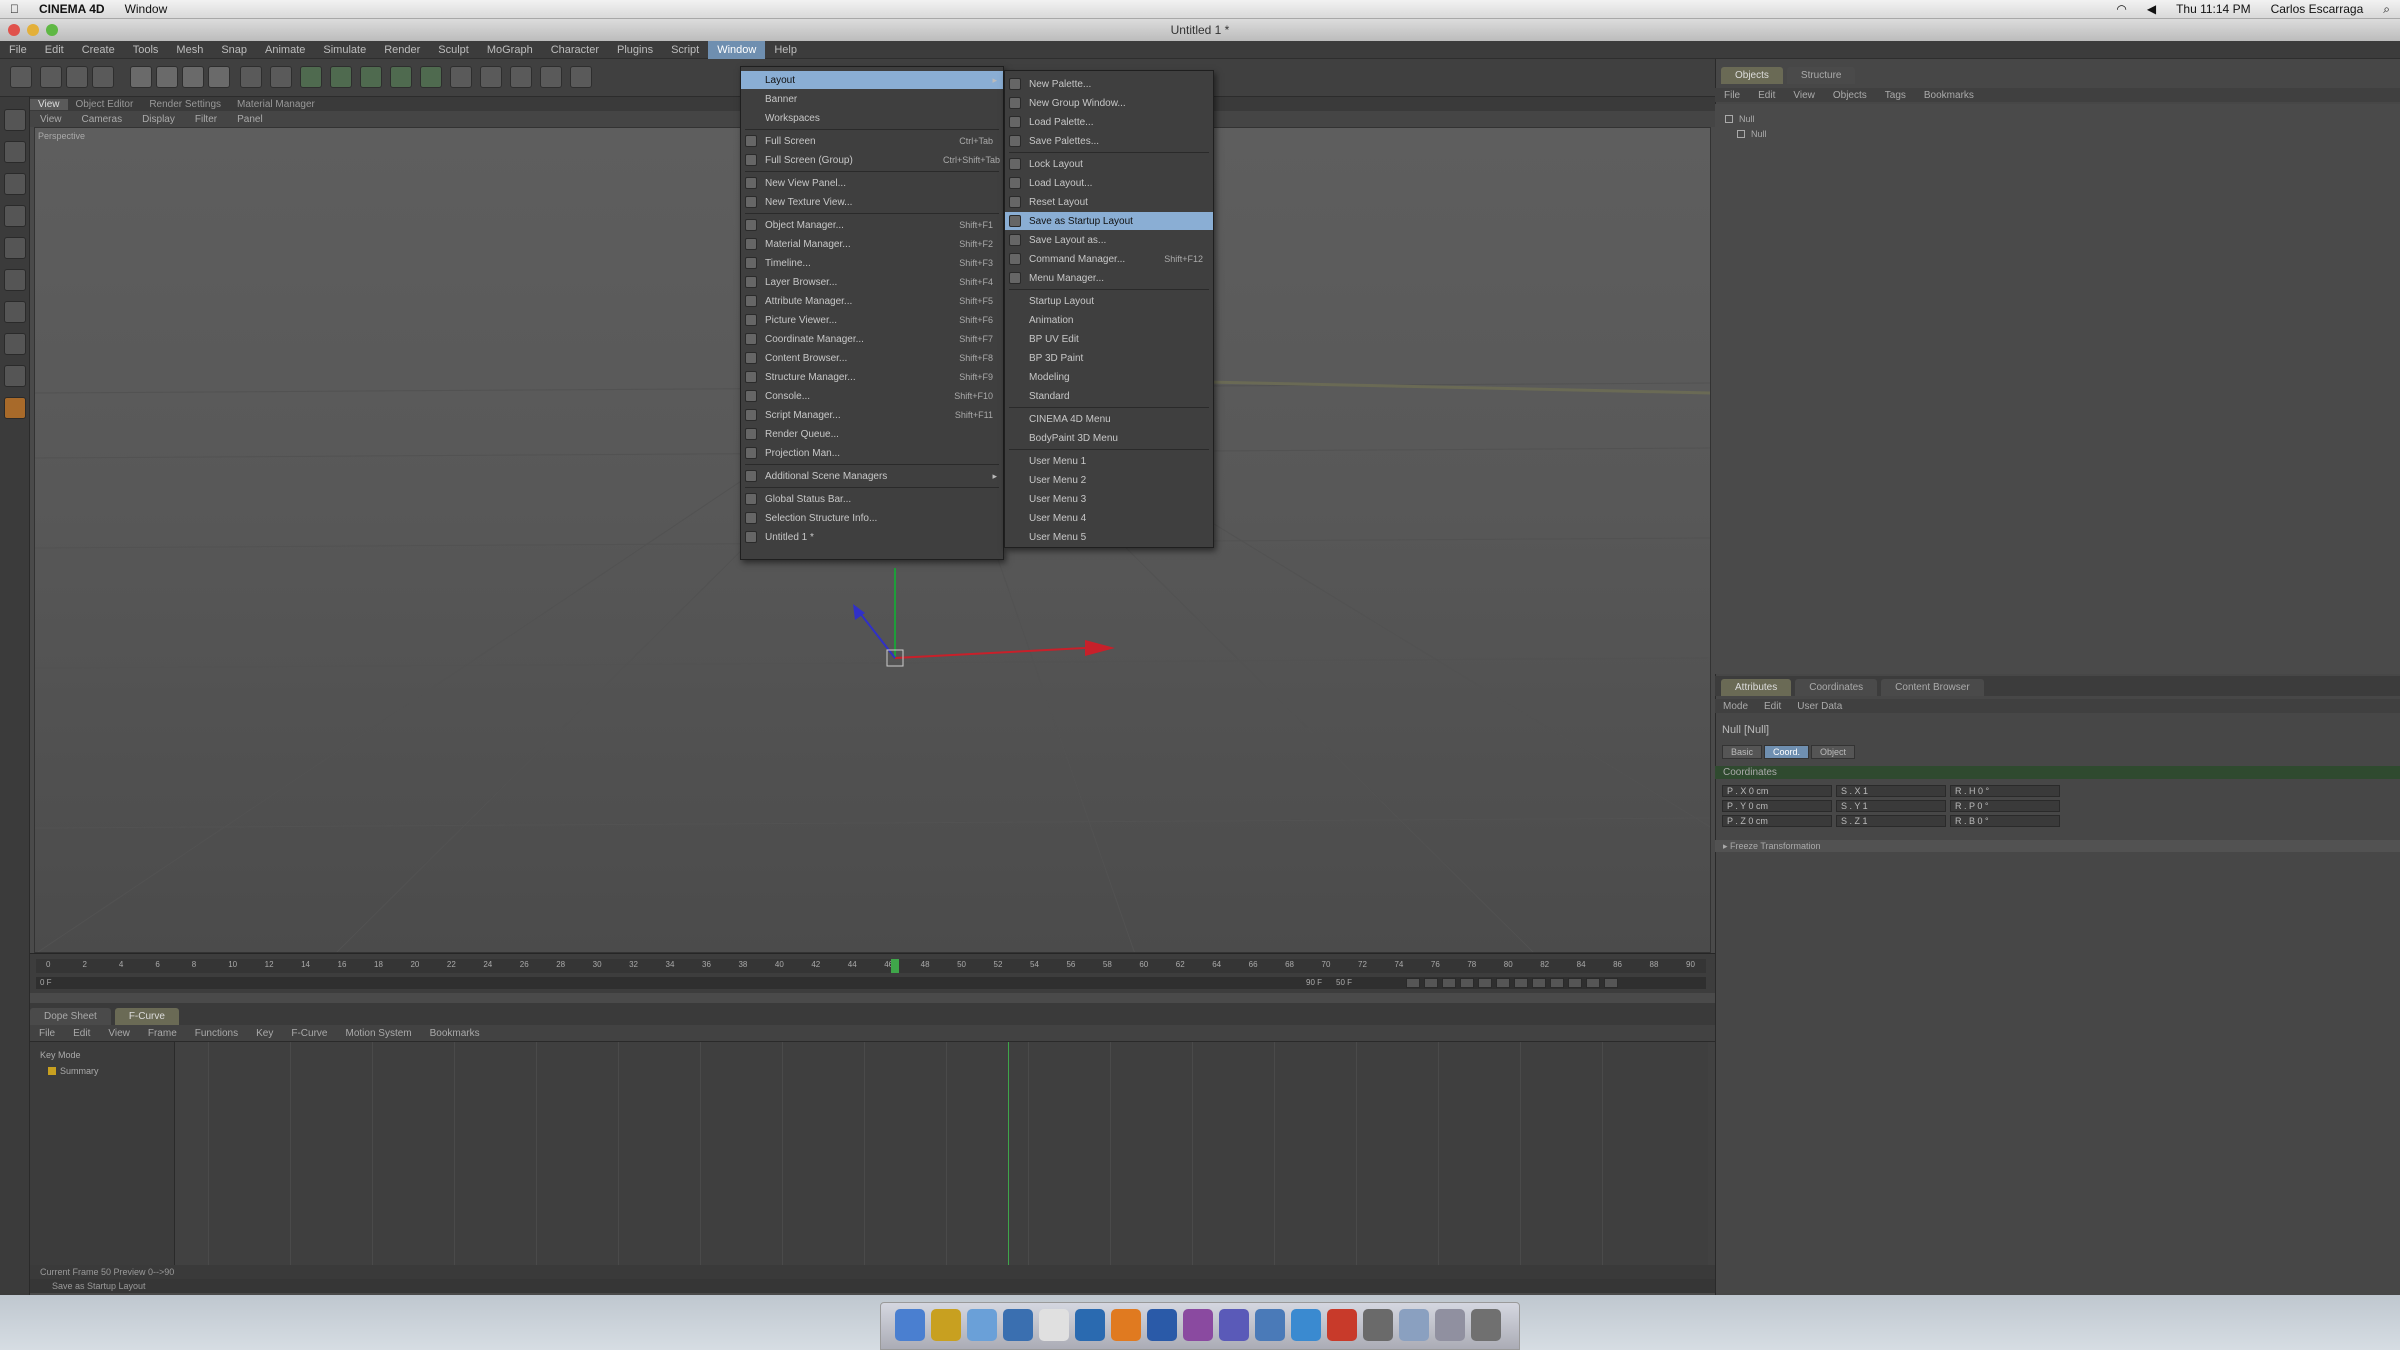 The width and height of the screenshot is (2400, 1350). I want to click on viewport-menu-cameras: Cameras, so click(102, 119).